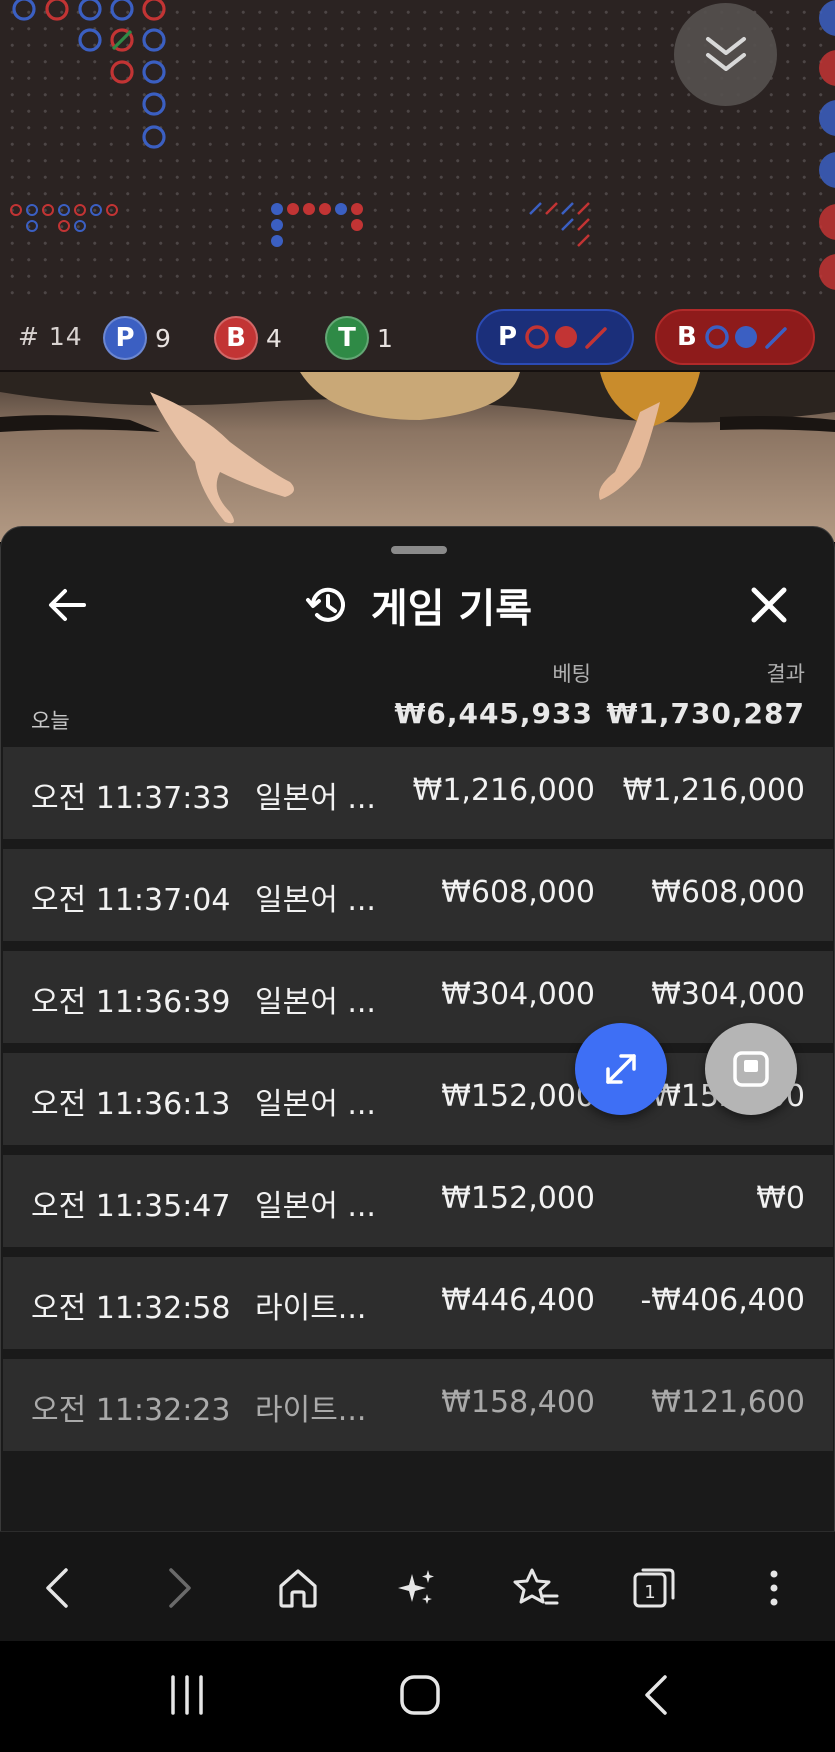  I want to click on browser-toolbar: 1, so click(417, 1586).